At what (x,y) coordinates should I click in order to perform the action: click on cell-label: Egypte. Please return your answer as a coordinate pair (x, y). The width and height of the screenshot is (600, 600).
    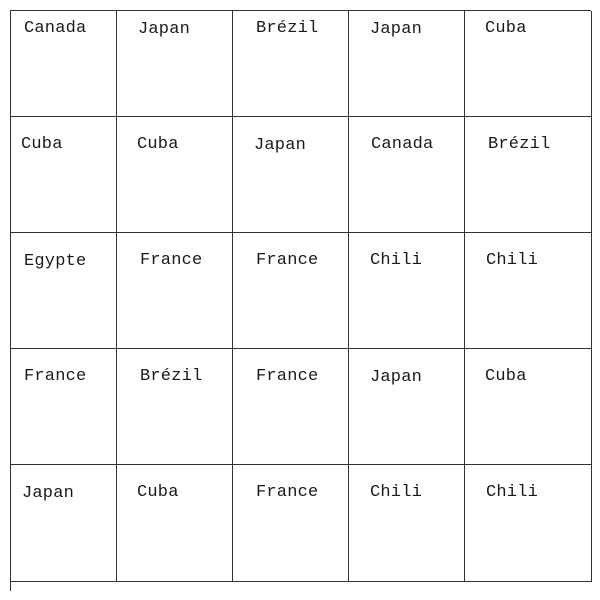
    Looking at the image, I should click on (55, 261).